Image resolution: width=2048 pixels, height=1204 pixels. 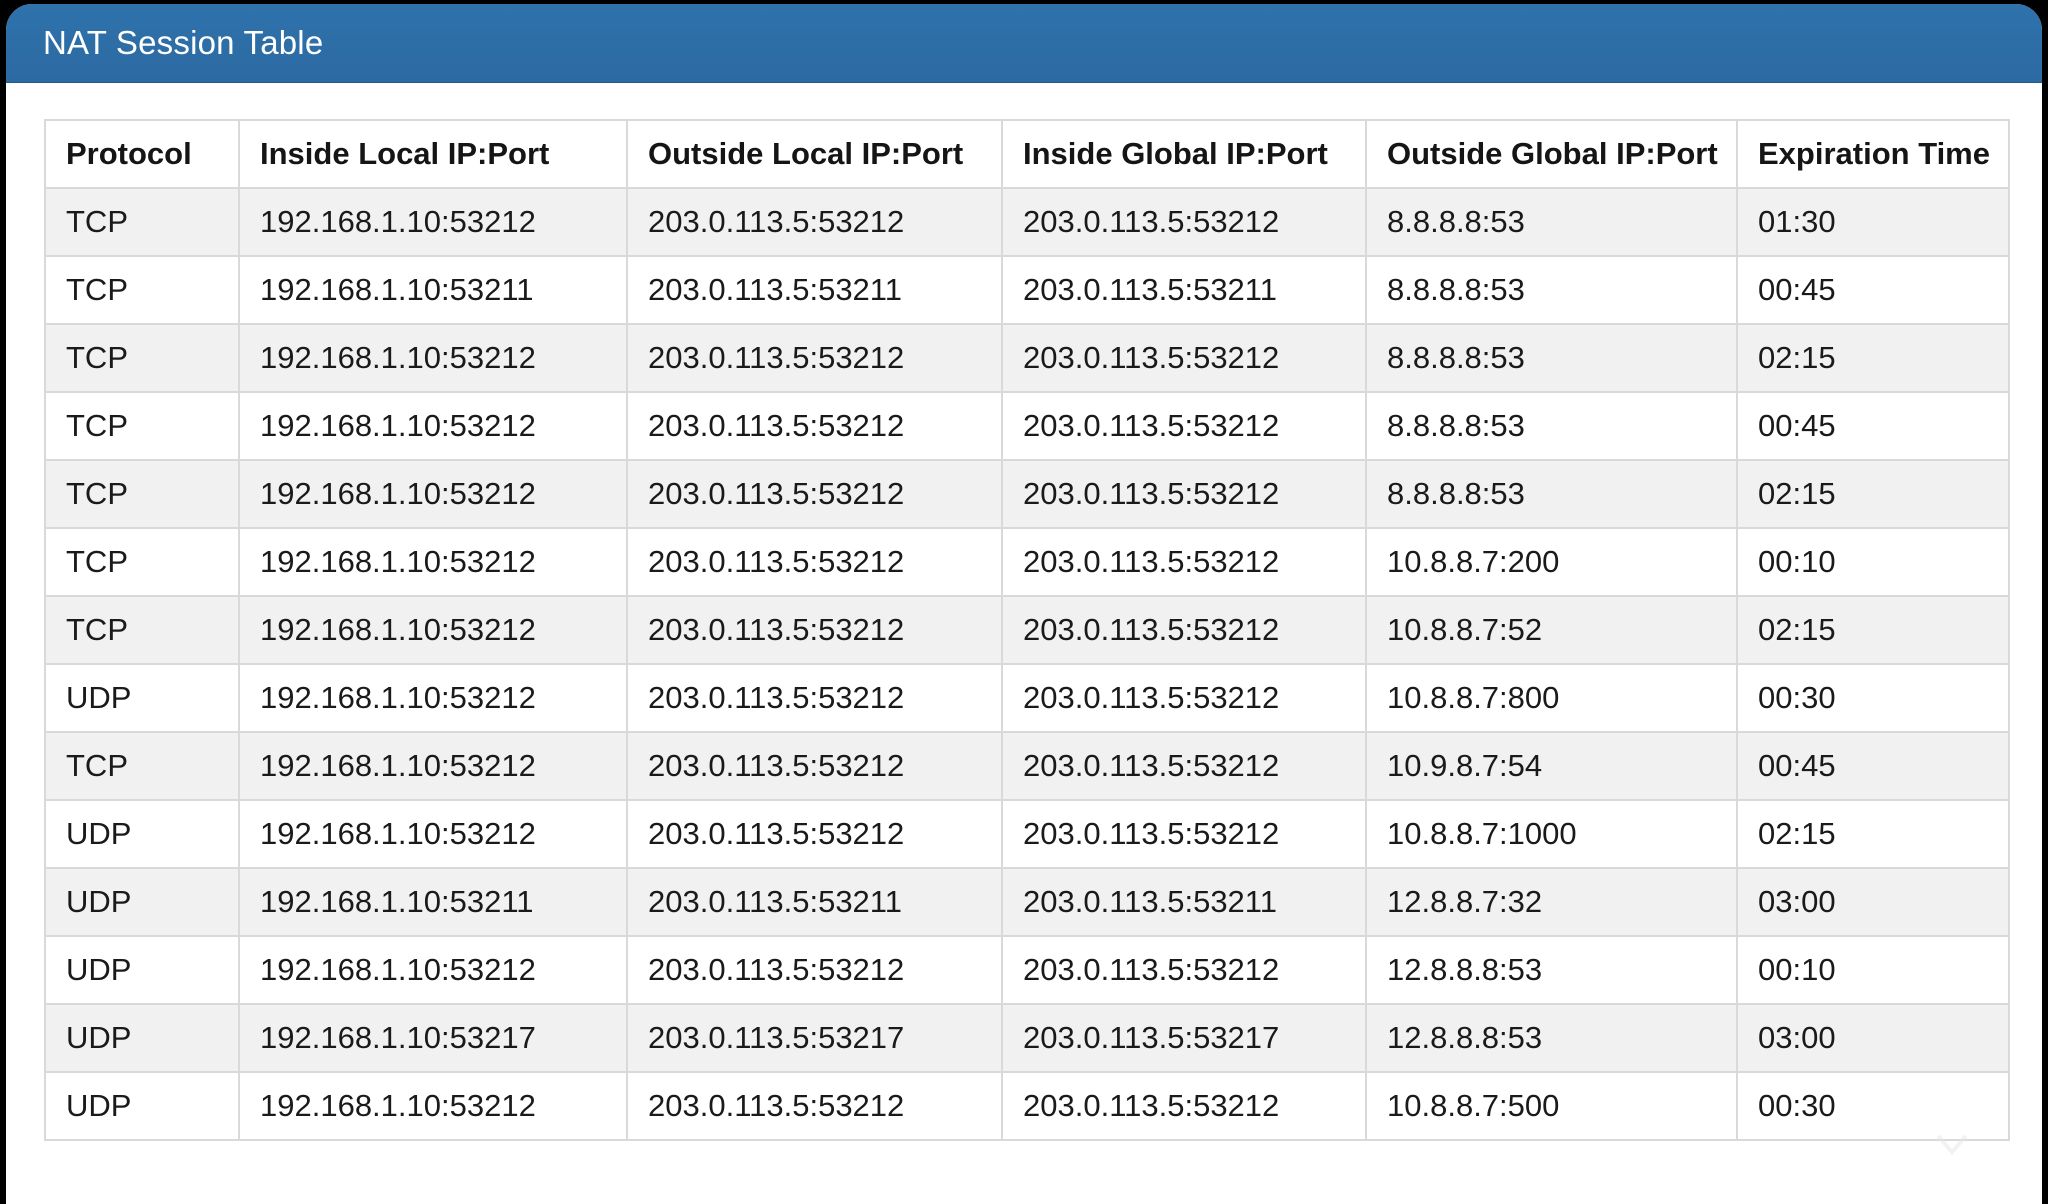 I want to click on cell-expiration: 00:10, so click(x=1873, y=970).